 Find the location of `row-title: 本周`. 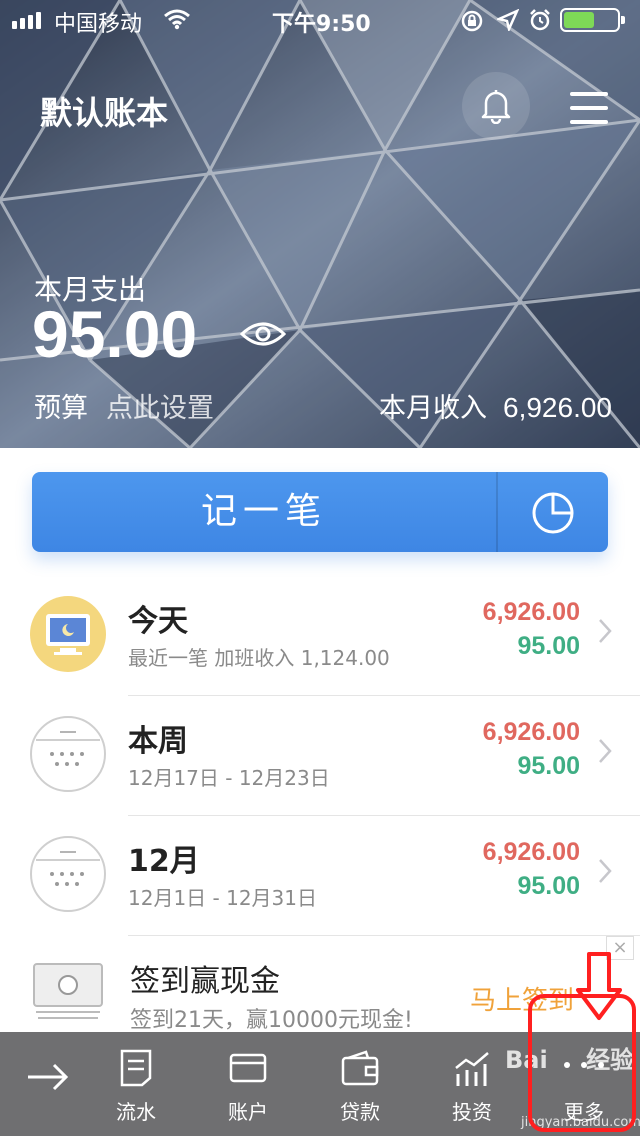

row-title: 本周 is located at coordinates (158, 741).